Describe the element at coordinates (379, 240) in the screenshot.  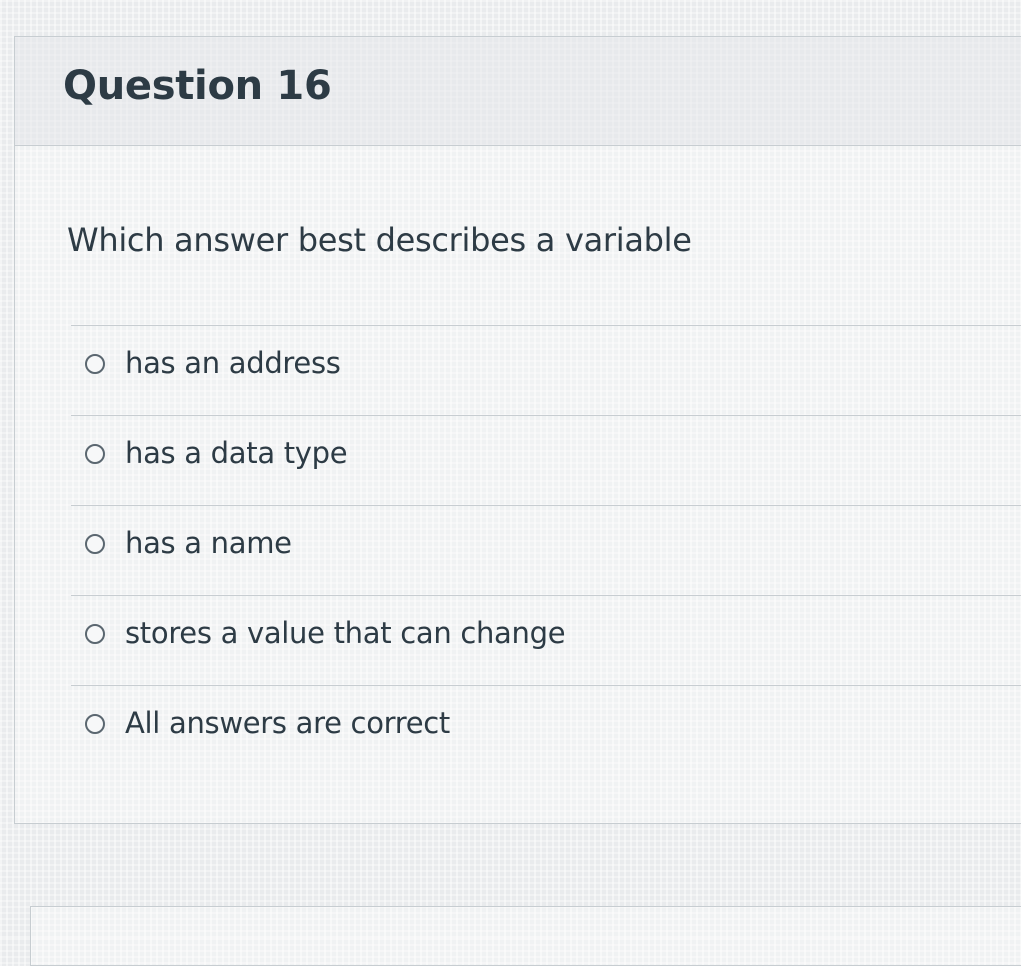
I see `question-text: Which answer best describes a variable` at that location.